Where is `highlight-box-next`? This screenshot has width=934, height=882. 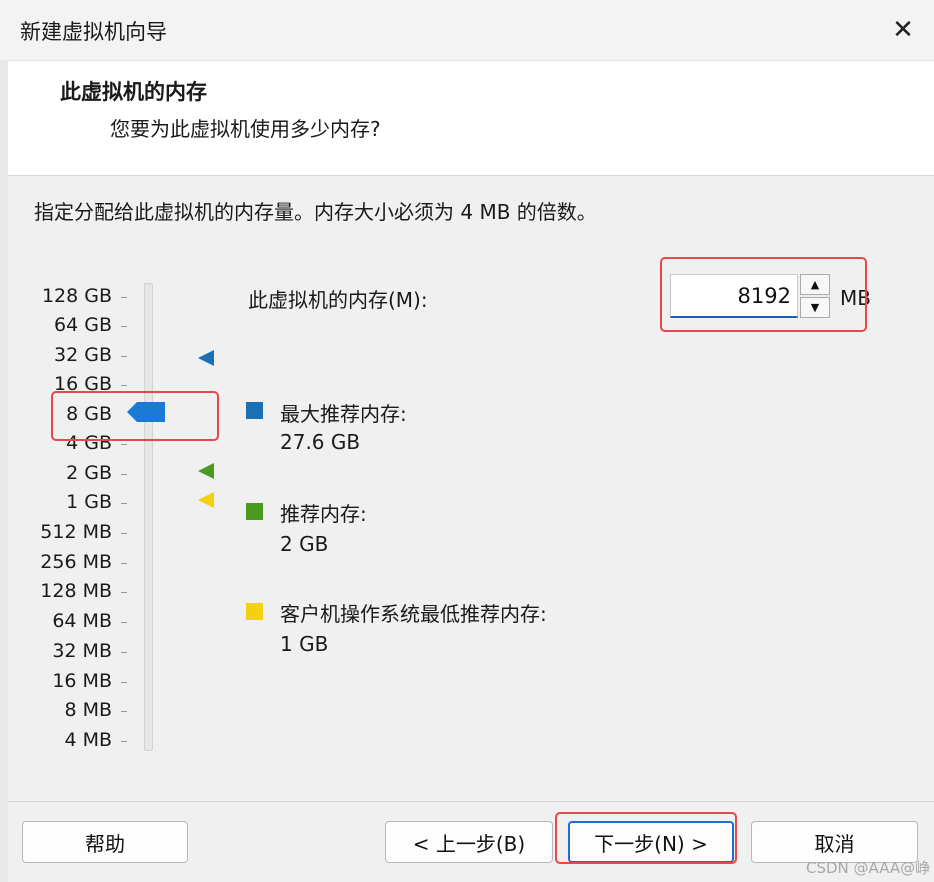
highlight-box-next is located at coordinates (646, 838).